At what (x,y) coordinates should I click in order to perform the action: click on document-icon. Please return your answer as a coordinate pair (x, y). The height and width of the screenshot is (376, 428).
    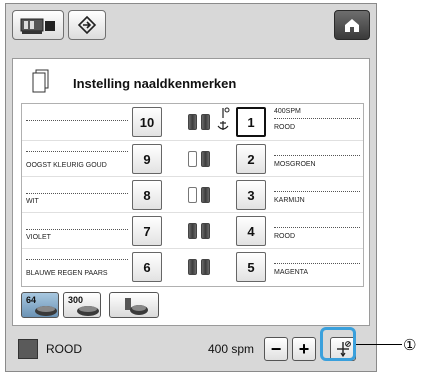
    Looking at the image, I should click on (40, 81).